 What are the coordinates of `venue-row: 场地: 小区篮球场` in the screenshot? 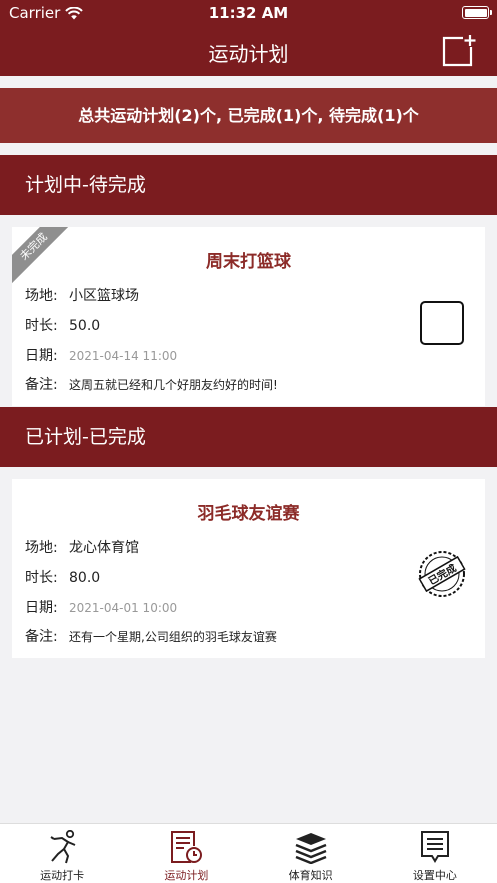 It's located at (82, 295).